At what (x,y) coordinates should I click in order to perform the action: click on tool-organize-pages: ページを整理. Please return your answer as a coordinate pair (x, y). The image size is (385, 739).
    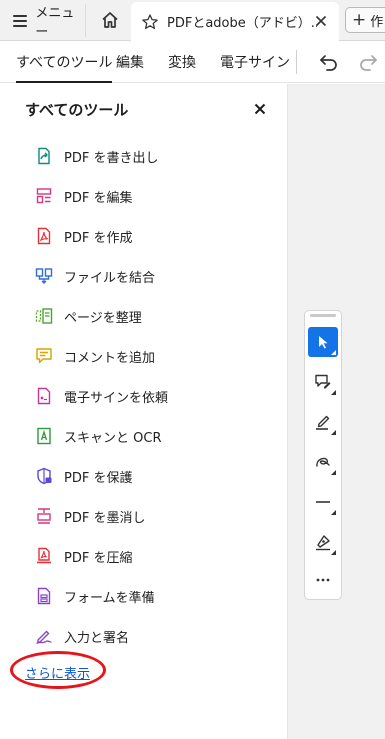
    Looking at the image, I should click on (143, 316).